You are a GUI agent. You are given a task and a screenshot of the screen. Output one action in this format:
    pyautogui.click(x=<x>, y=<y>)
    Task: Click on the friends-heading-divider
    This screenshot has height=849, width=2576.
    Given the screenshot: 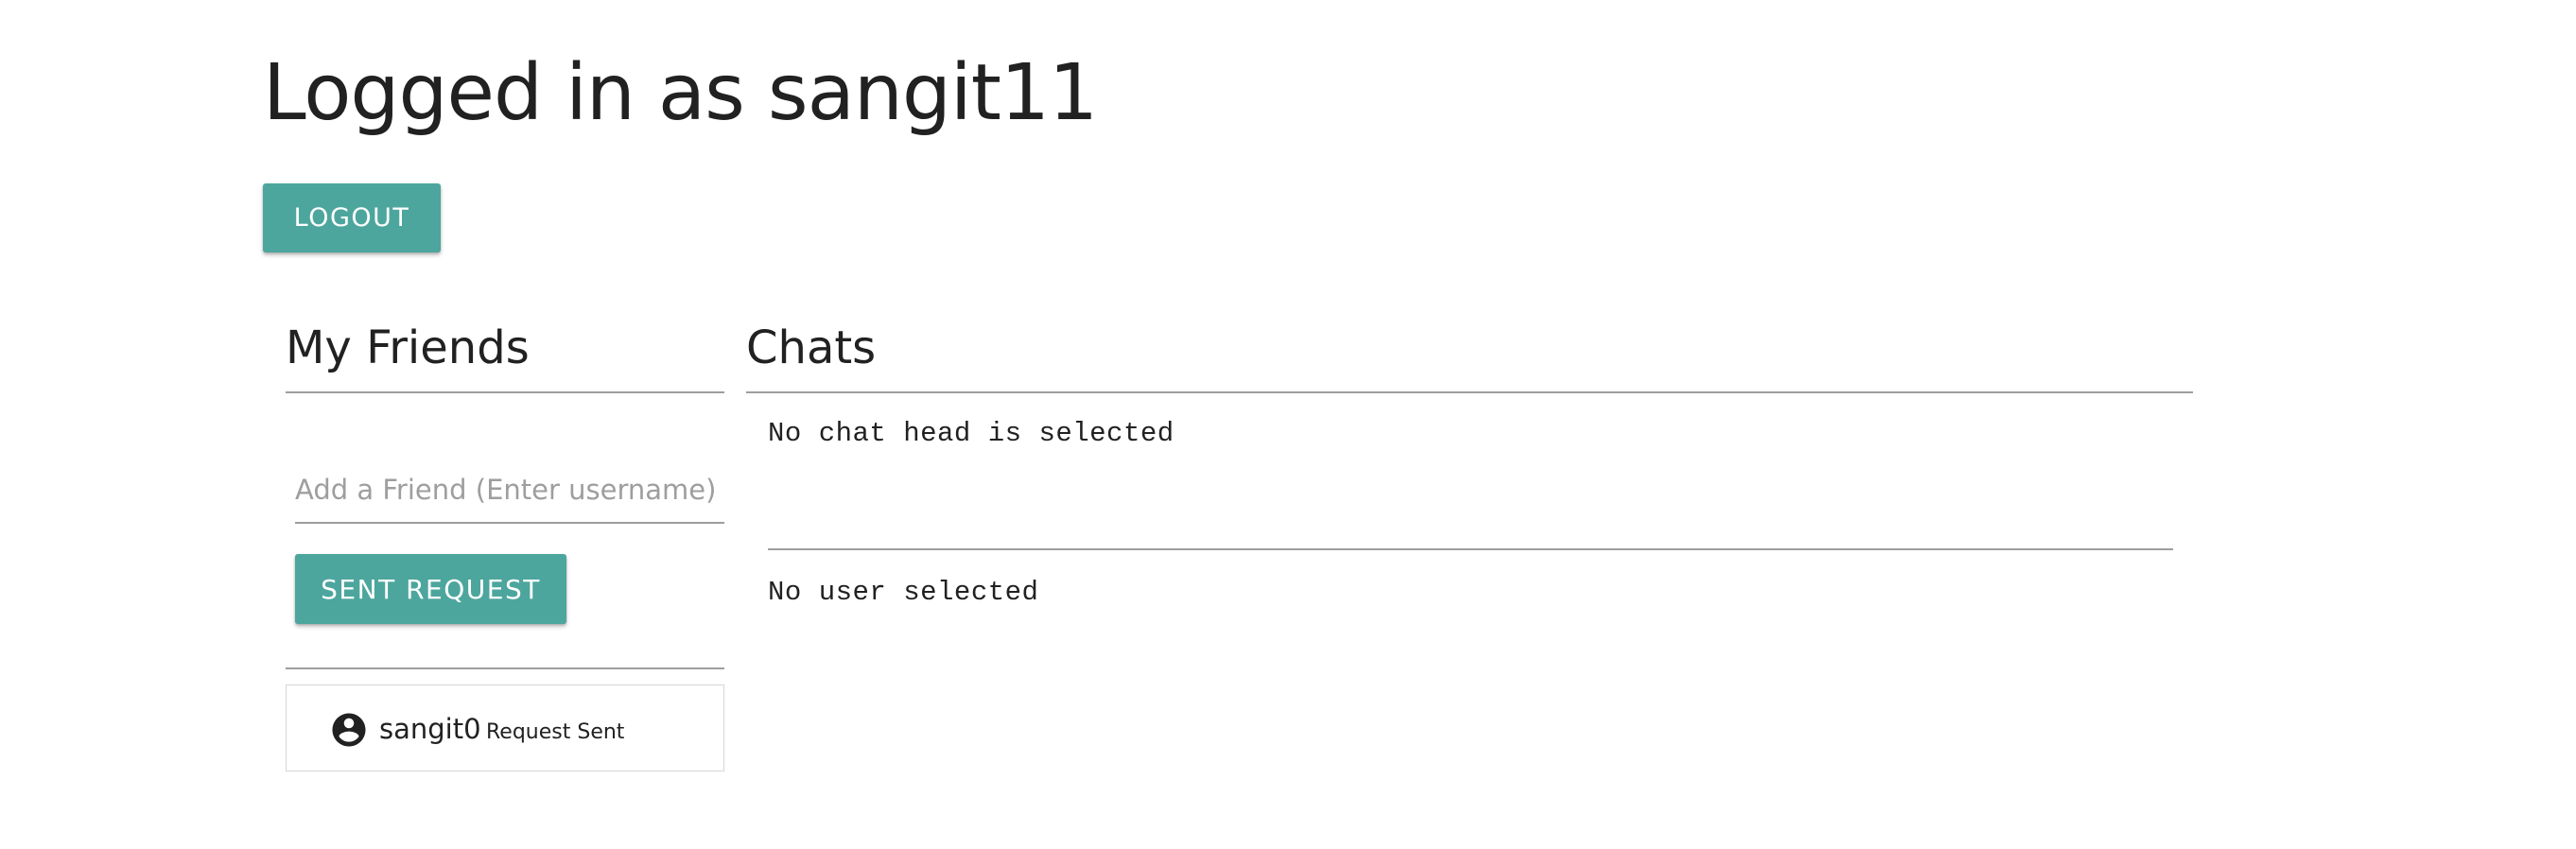 What is the action you would take?
    pyautogui.click(x=505, y=392)
    